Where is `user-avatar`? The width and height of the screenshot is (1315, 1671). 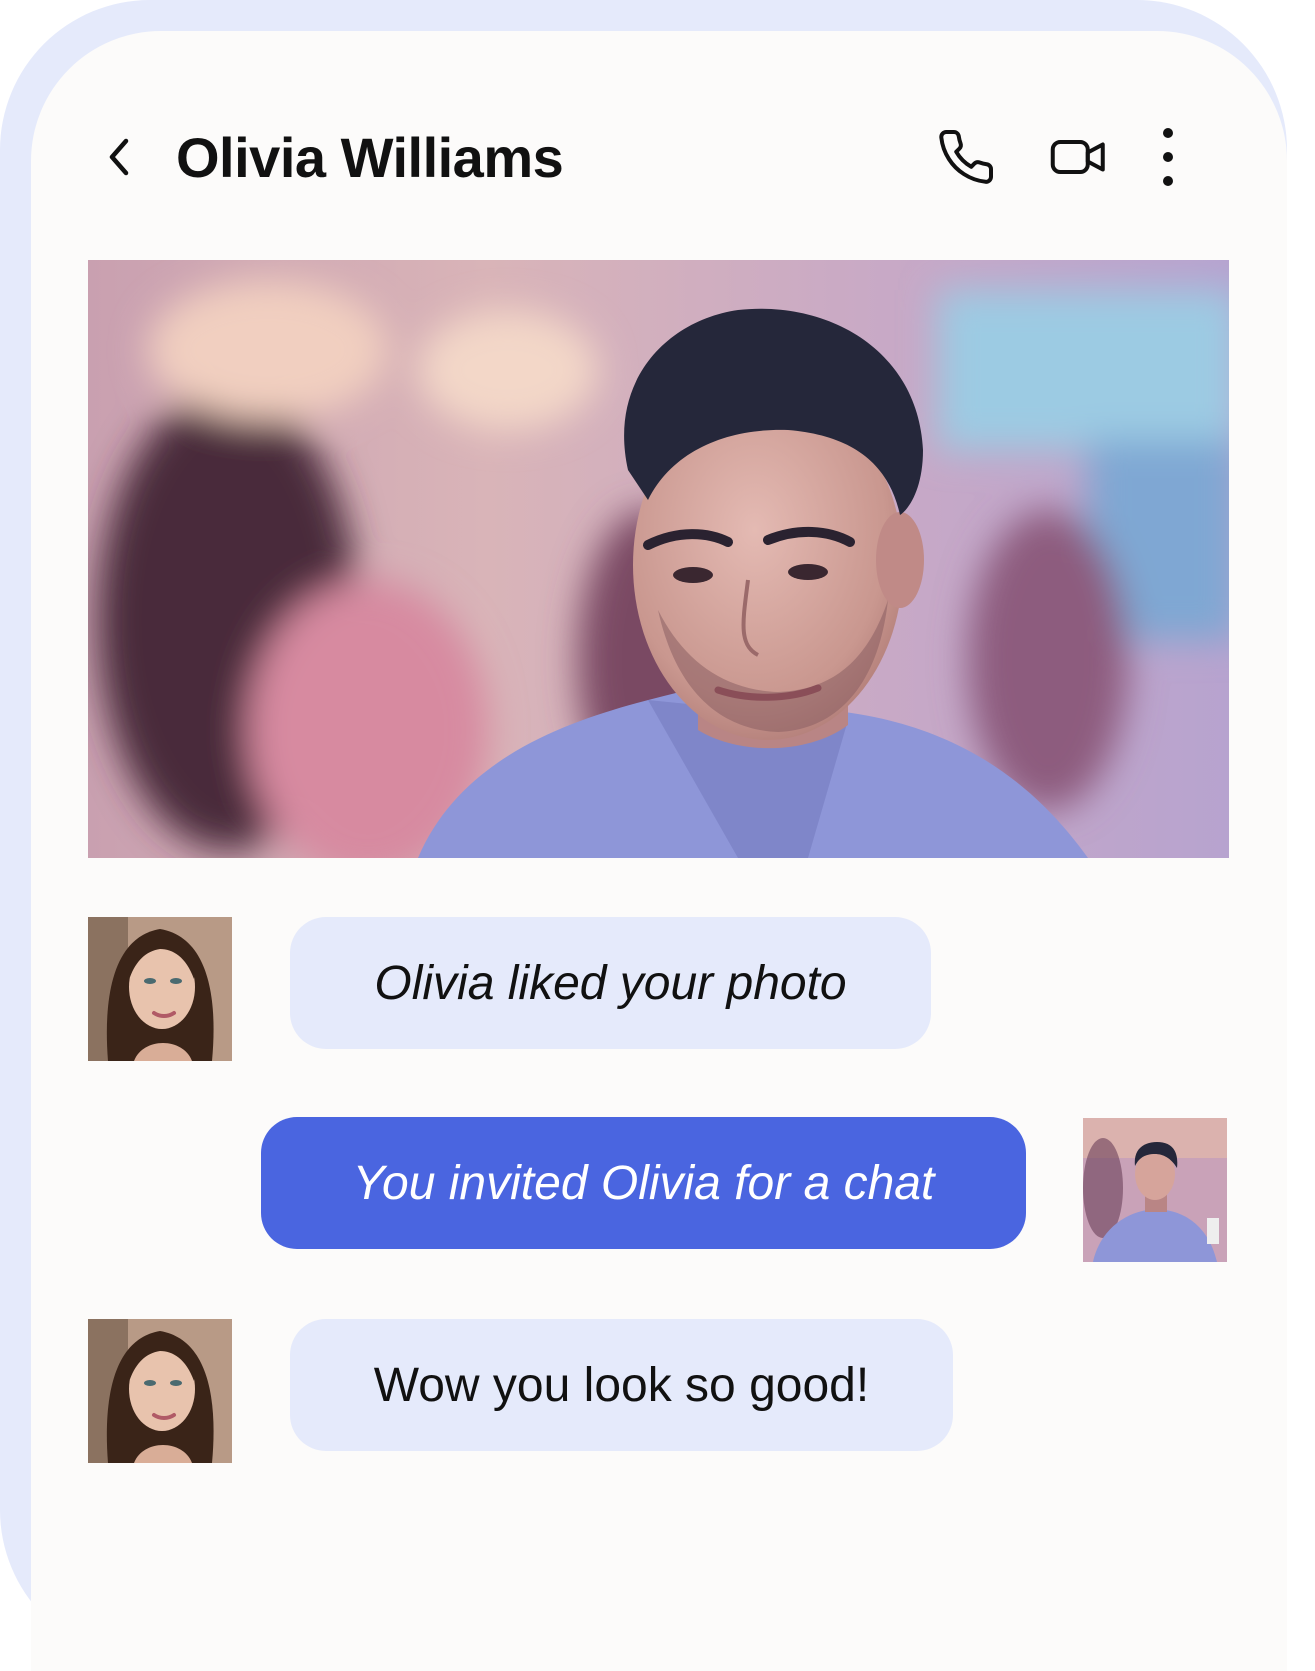
user-avatar is located at coordinates (1155, 1190).